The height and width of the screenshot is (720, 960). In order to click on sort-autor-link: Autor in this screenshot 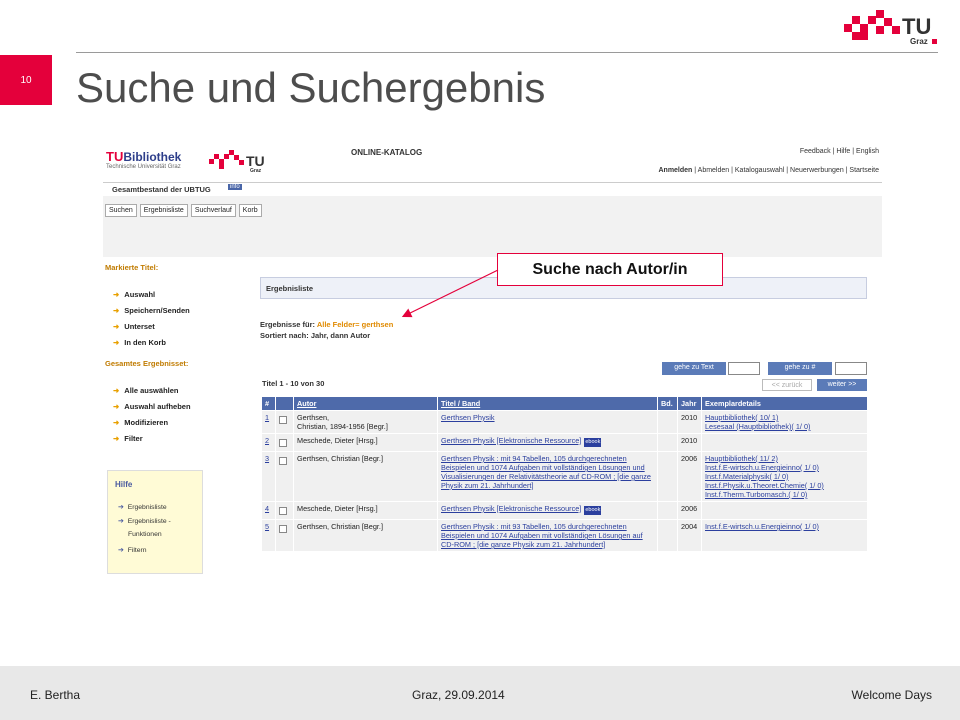, I will do `click(306, 403)`.